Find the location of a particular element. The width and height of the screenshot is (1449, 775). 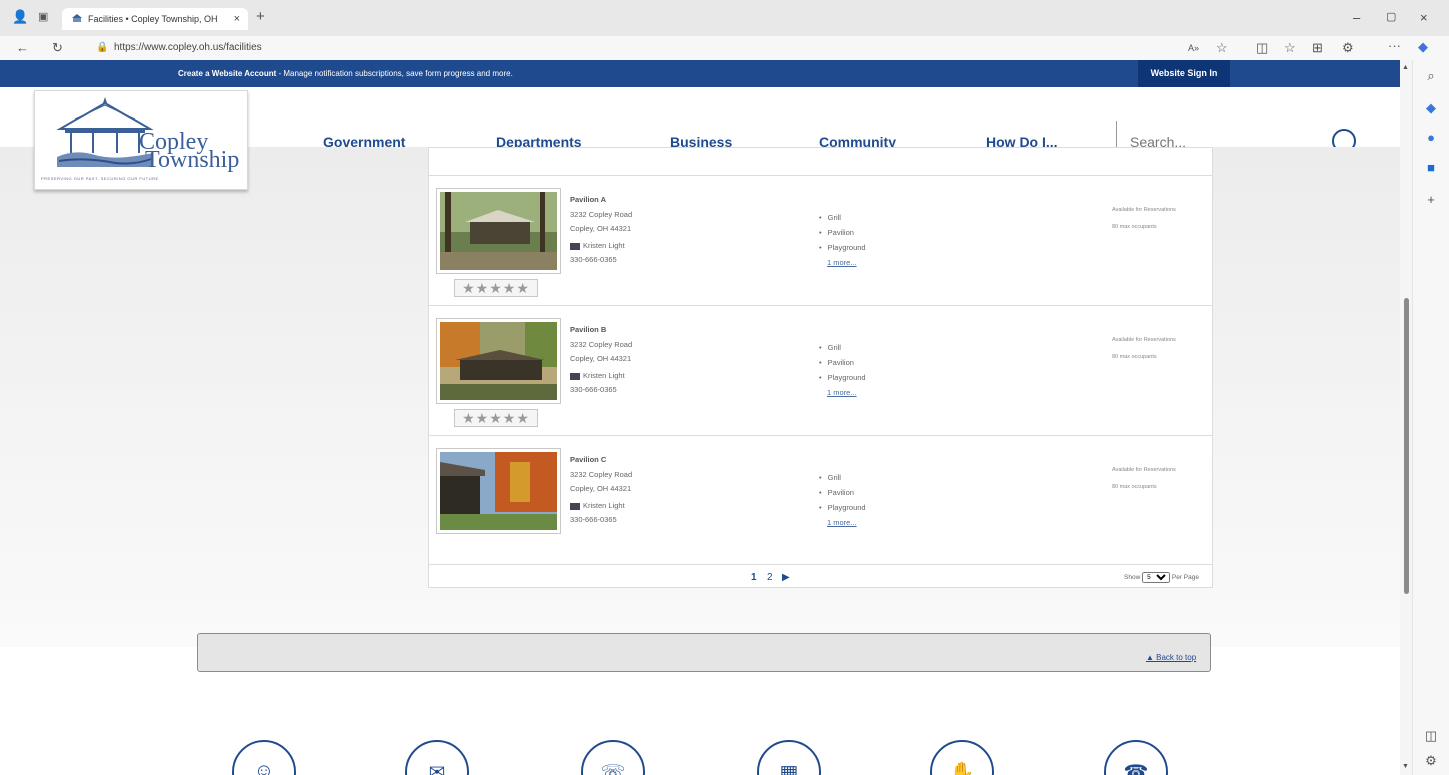

back-to-top-link: ▲ Back to top is located at coordinates (1171, 657).